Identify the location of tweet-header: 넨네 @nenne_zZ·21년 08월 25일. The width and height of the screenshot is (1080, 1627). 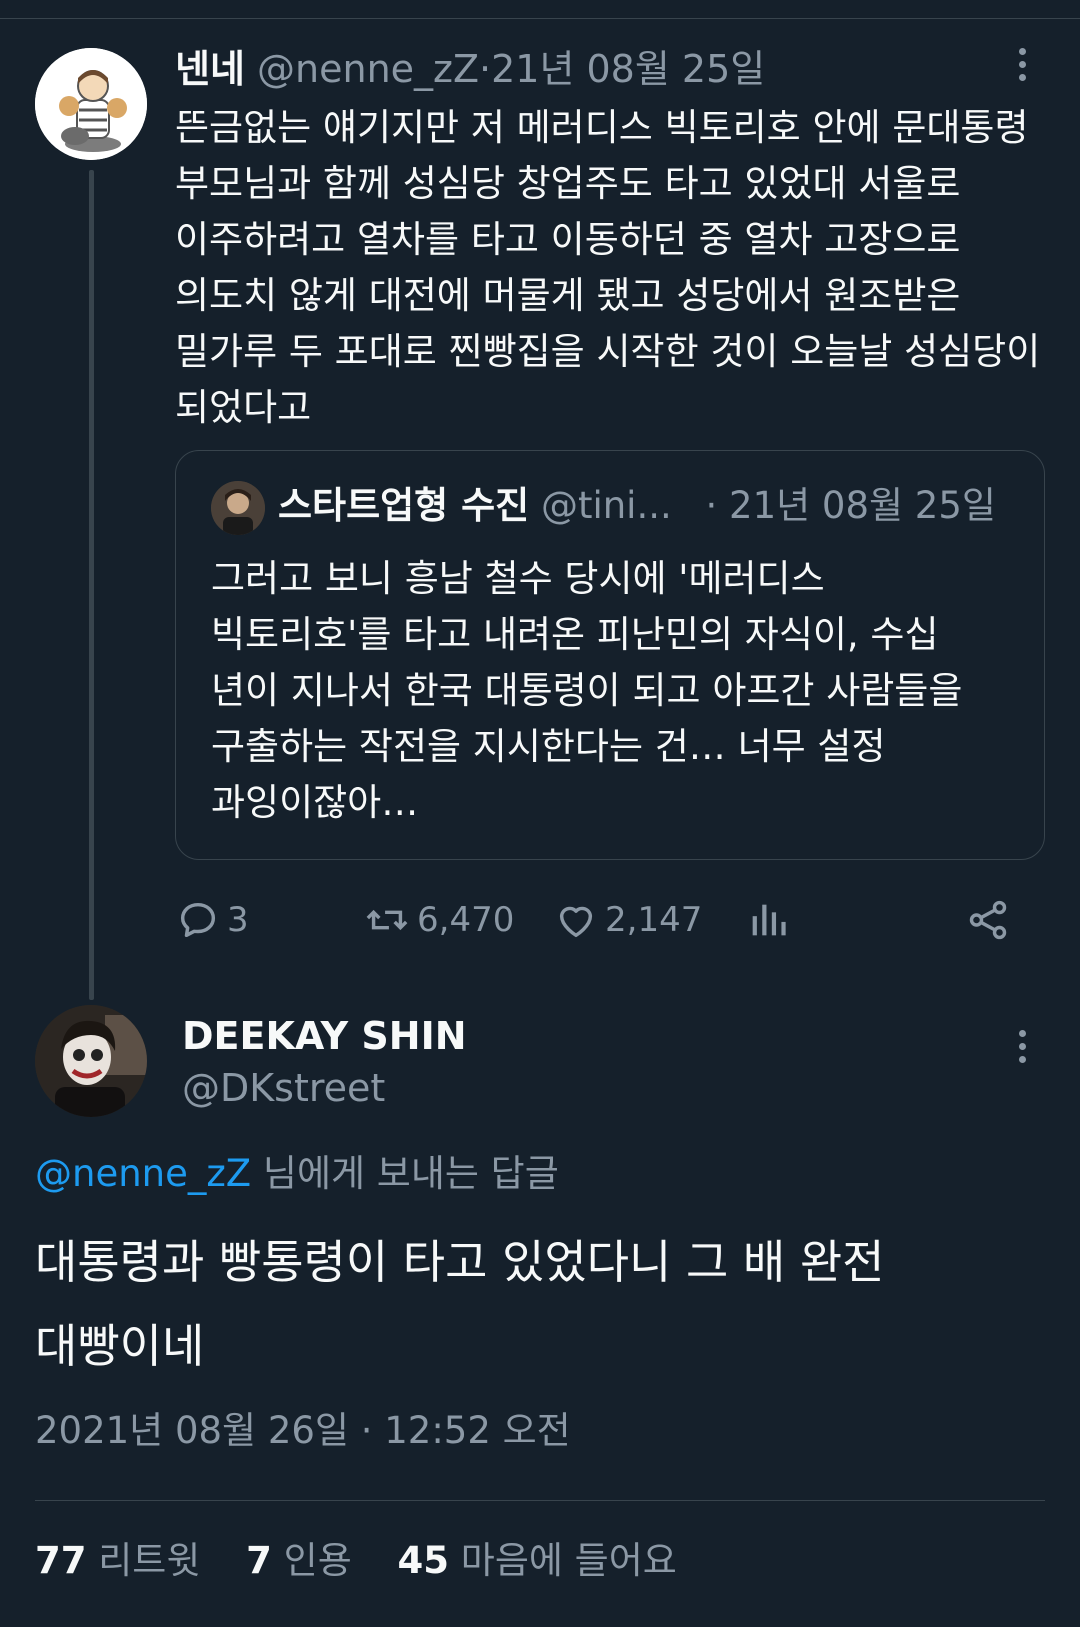
(470, 69).